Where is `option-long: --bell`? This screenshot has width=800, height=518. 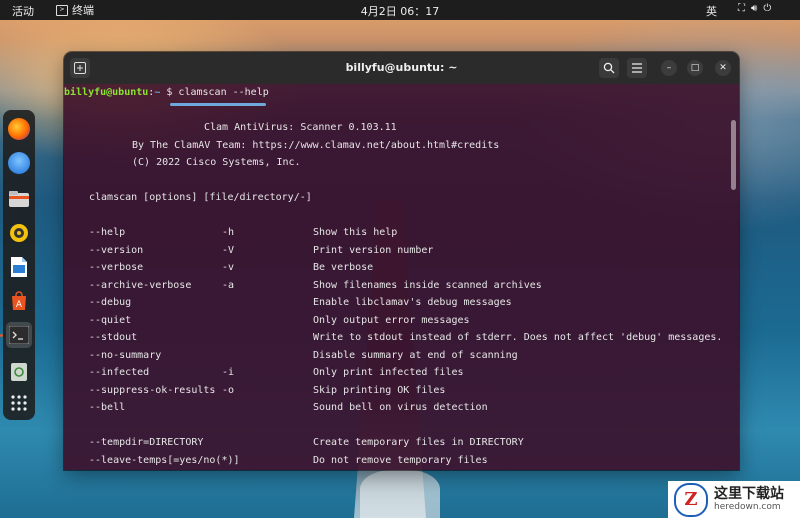
option-long: --bell is located at coordinates (107, 407).